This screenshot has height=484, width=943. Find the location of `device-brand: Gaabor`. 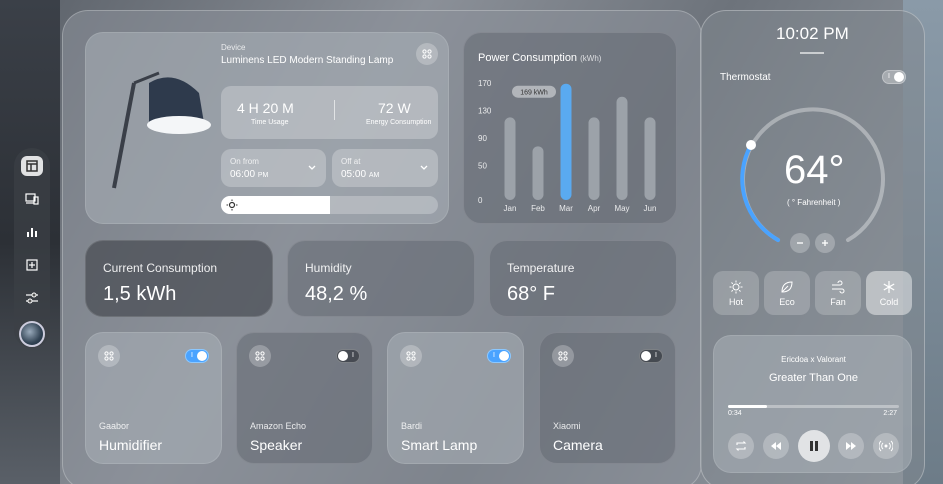

device-brand: Gaabor is located at coordinates (114, 426).